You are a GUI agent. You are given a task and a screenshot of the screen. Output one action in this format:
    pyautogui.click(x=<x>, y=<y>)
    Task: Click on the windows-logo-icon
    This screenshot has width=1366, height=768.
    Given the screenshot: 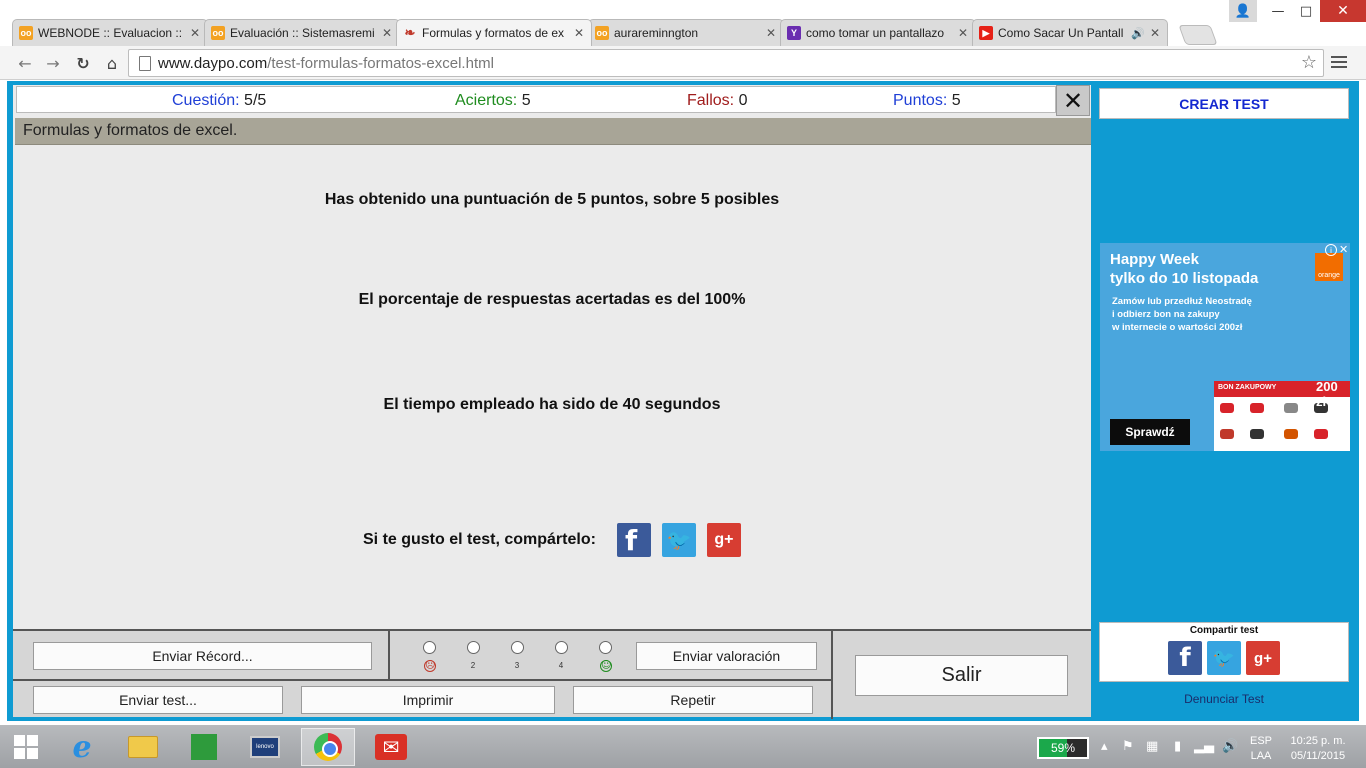 What is the action you would take?
    pyautogui.click(x=26, y=747)
    